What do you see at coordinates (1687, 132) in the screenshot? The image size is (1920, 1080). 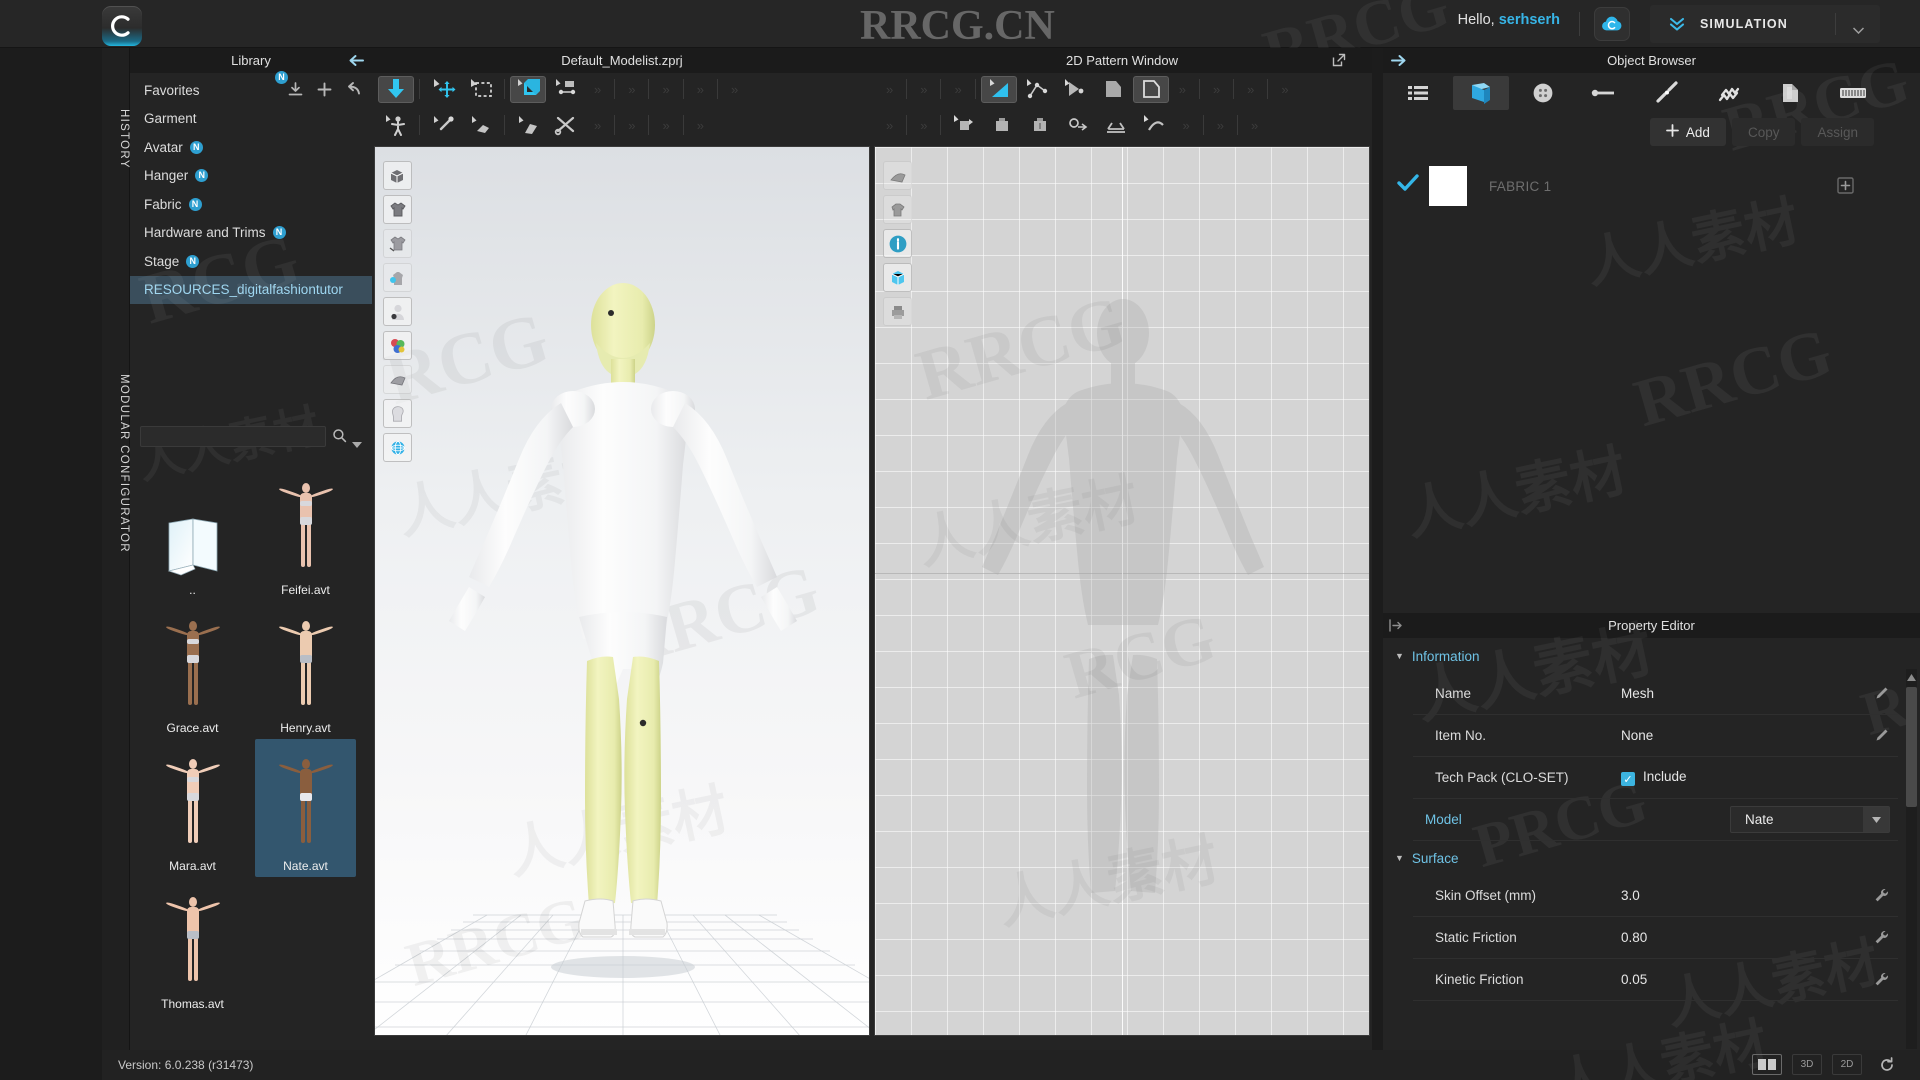 I see `add-button: Add` at bounding box center [1687, 132].